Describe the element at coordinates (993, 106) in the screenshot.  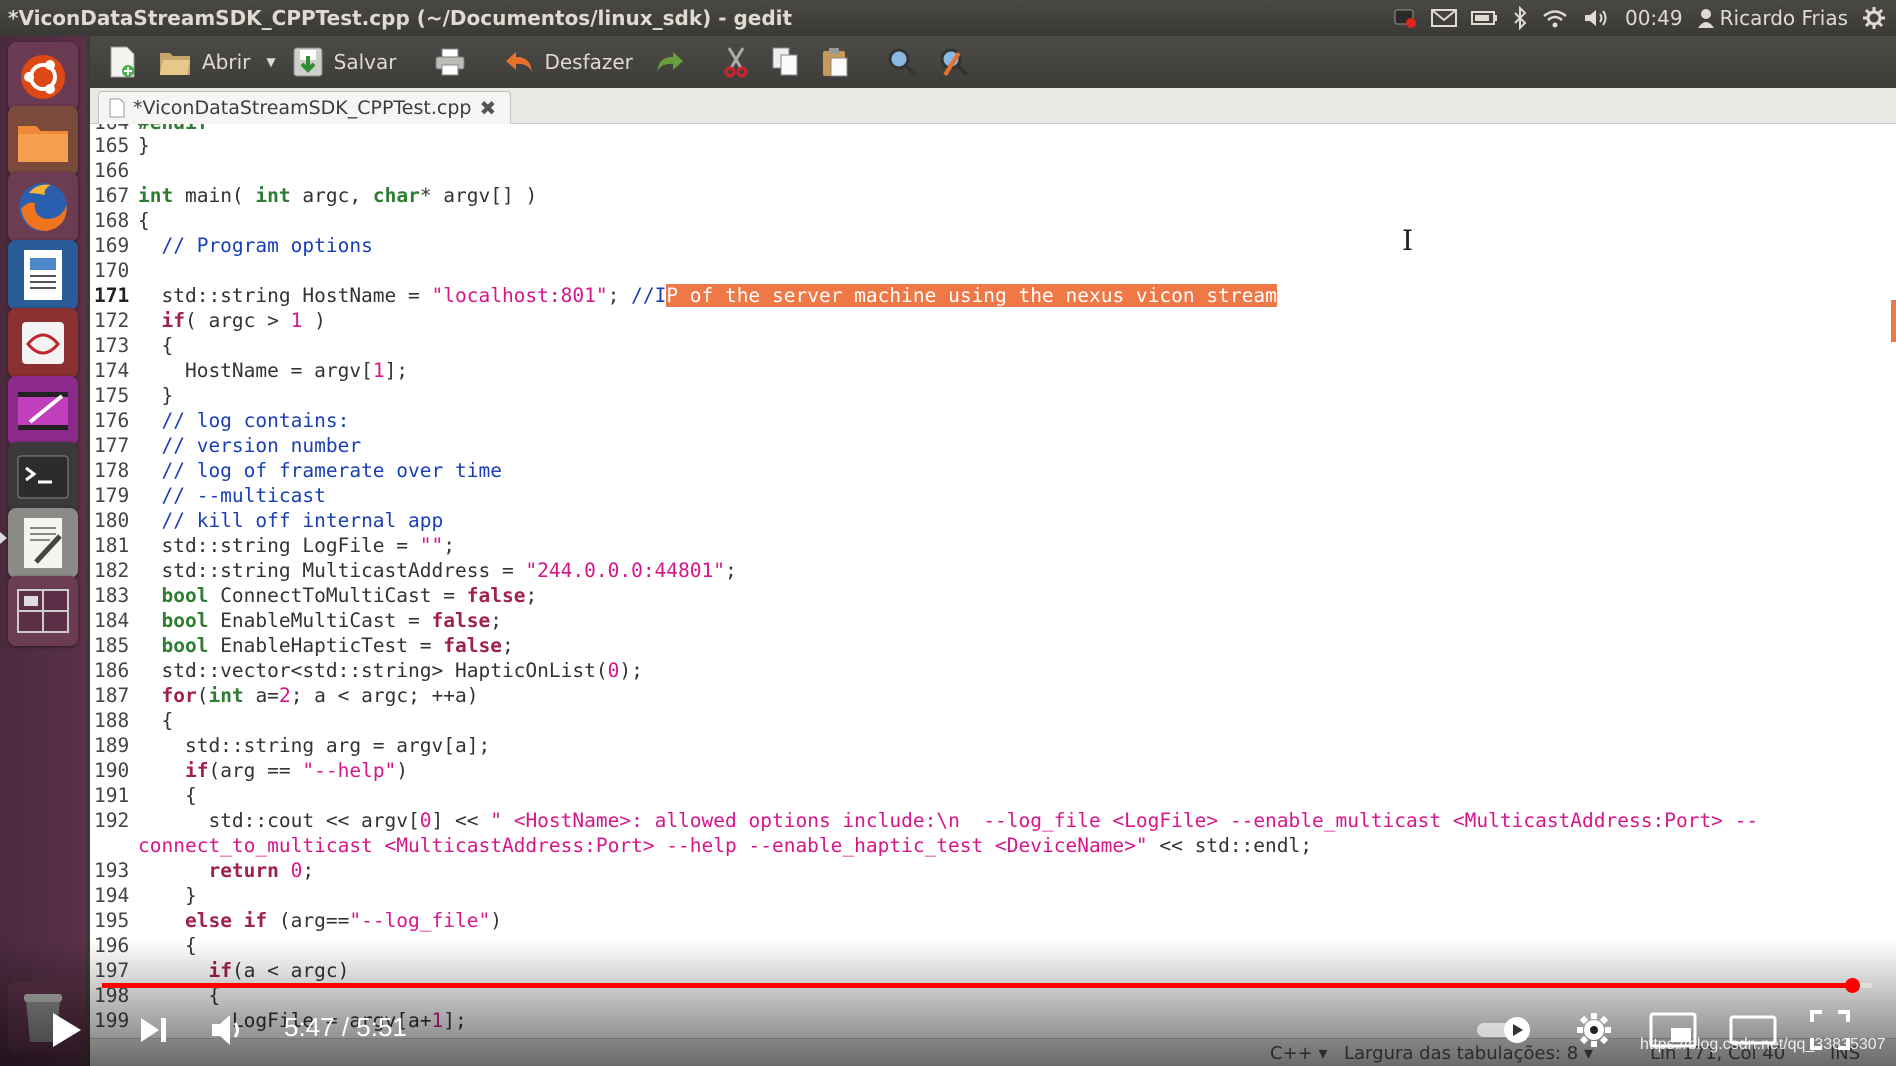
I see `document-tabbar: *ViconDataStreamSDK_CPPTest.cpp ✖` at that location.